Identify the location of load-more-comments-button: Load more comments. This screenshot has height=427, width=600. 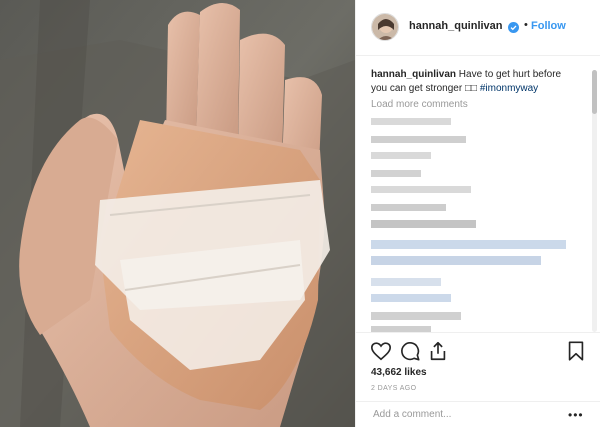
(419, 104).